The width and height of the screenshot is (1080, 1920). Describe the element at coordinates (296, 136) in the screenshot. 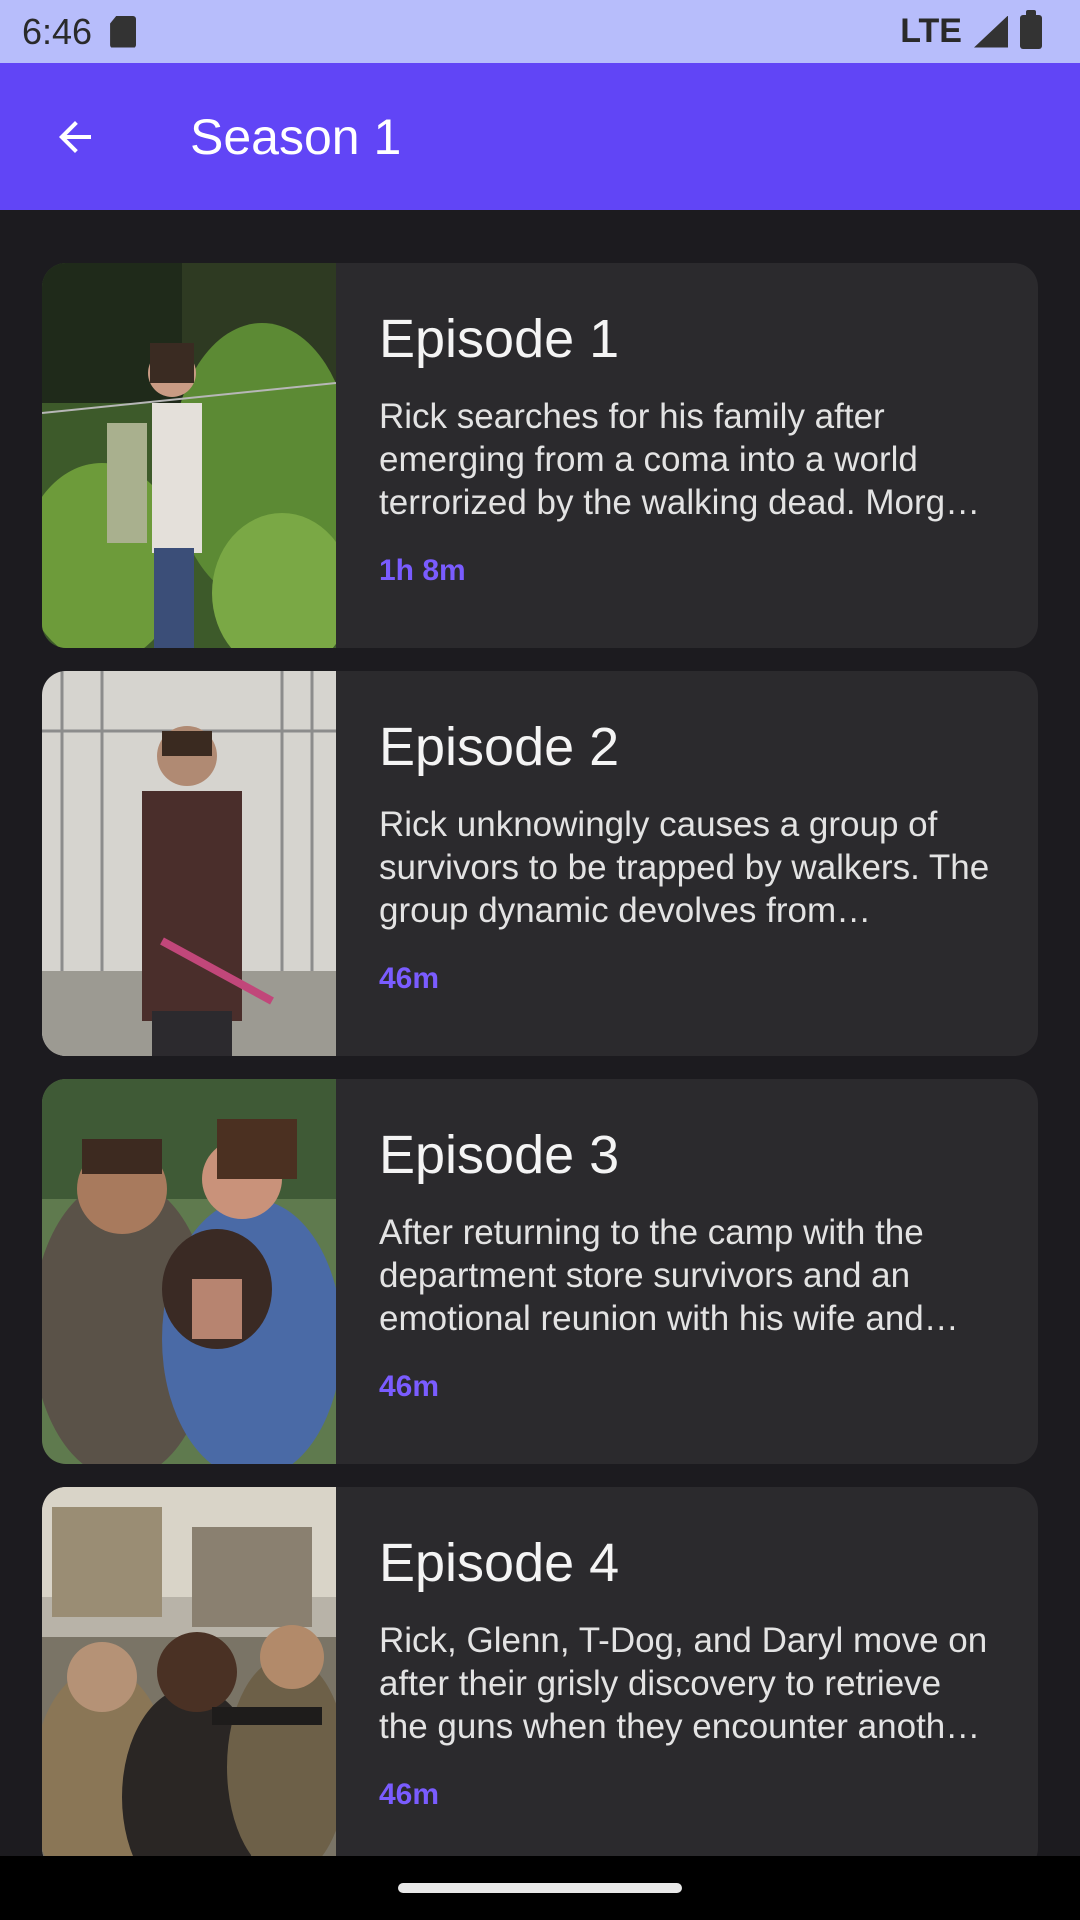

I see `page-title: Season 1` at that location.